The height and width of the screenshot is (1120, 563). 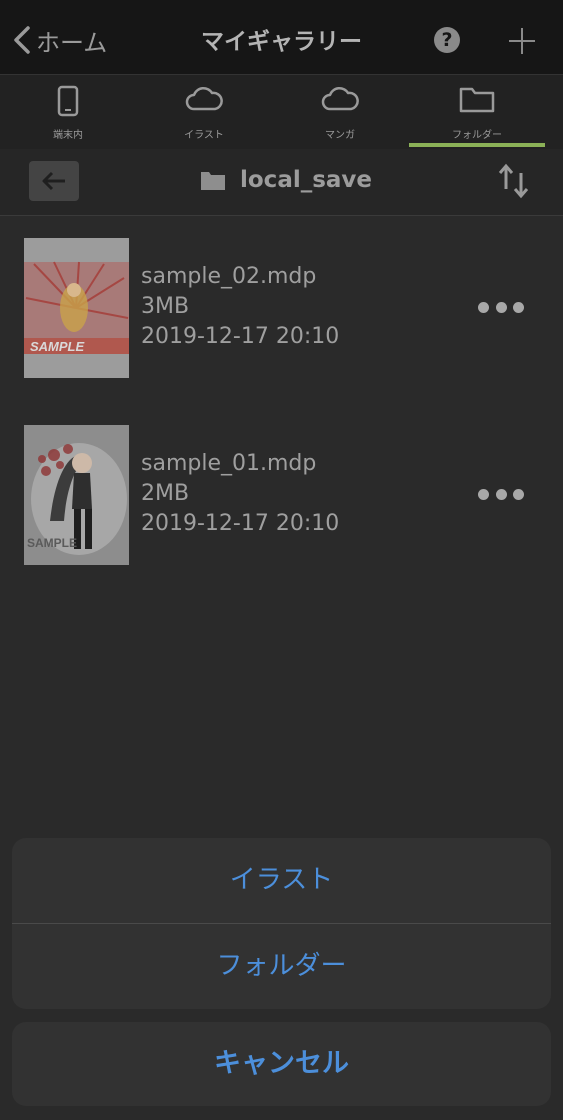 I want to click on path-bar: local_save, so click(x=281, y=182).